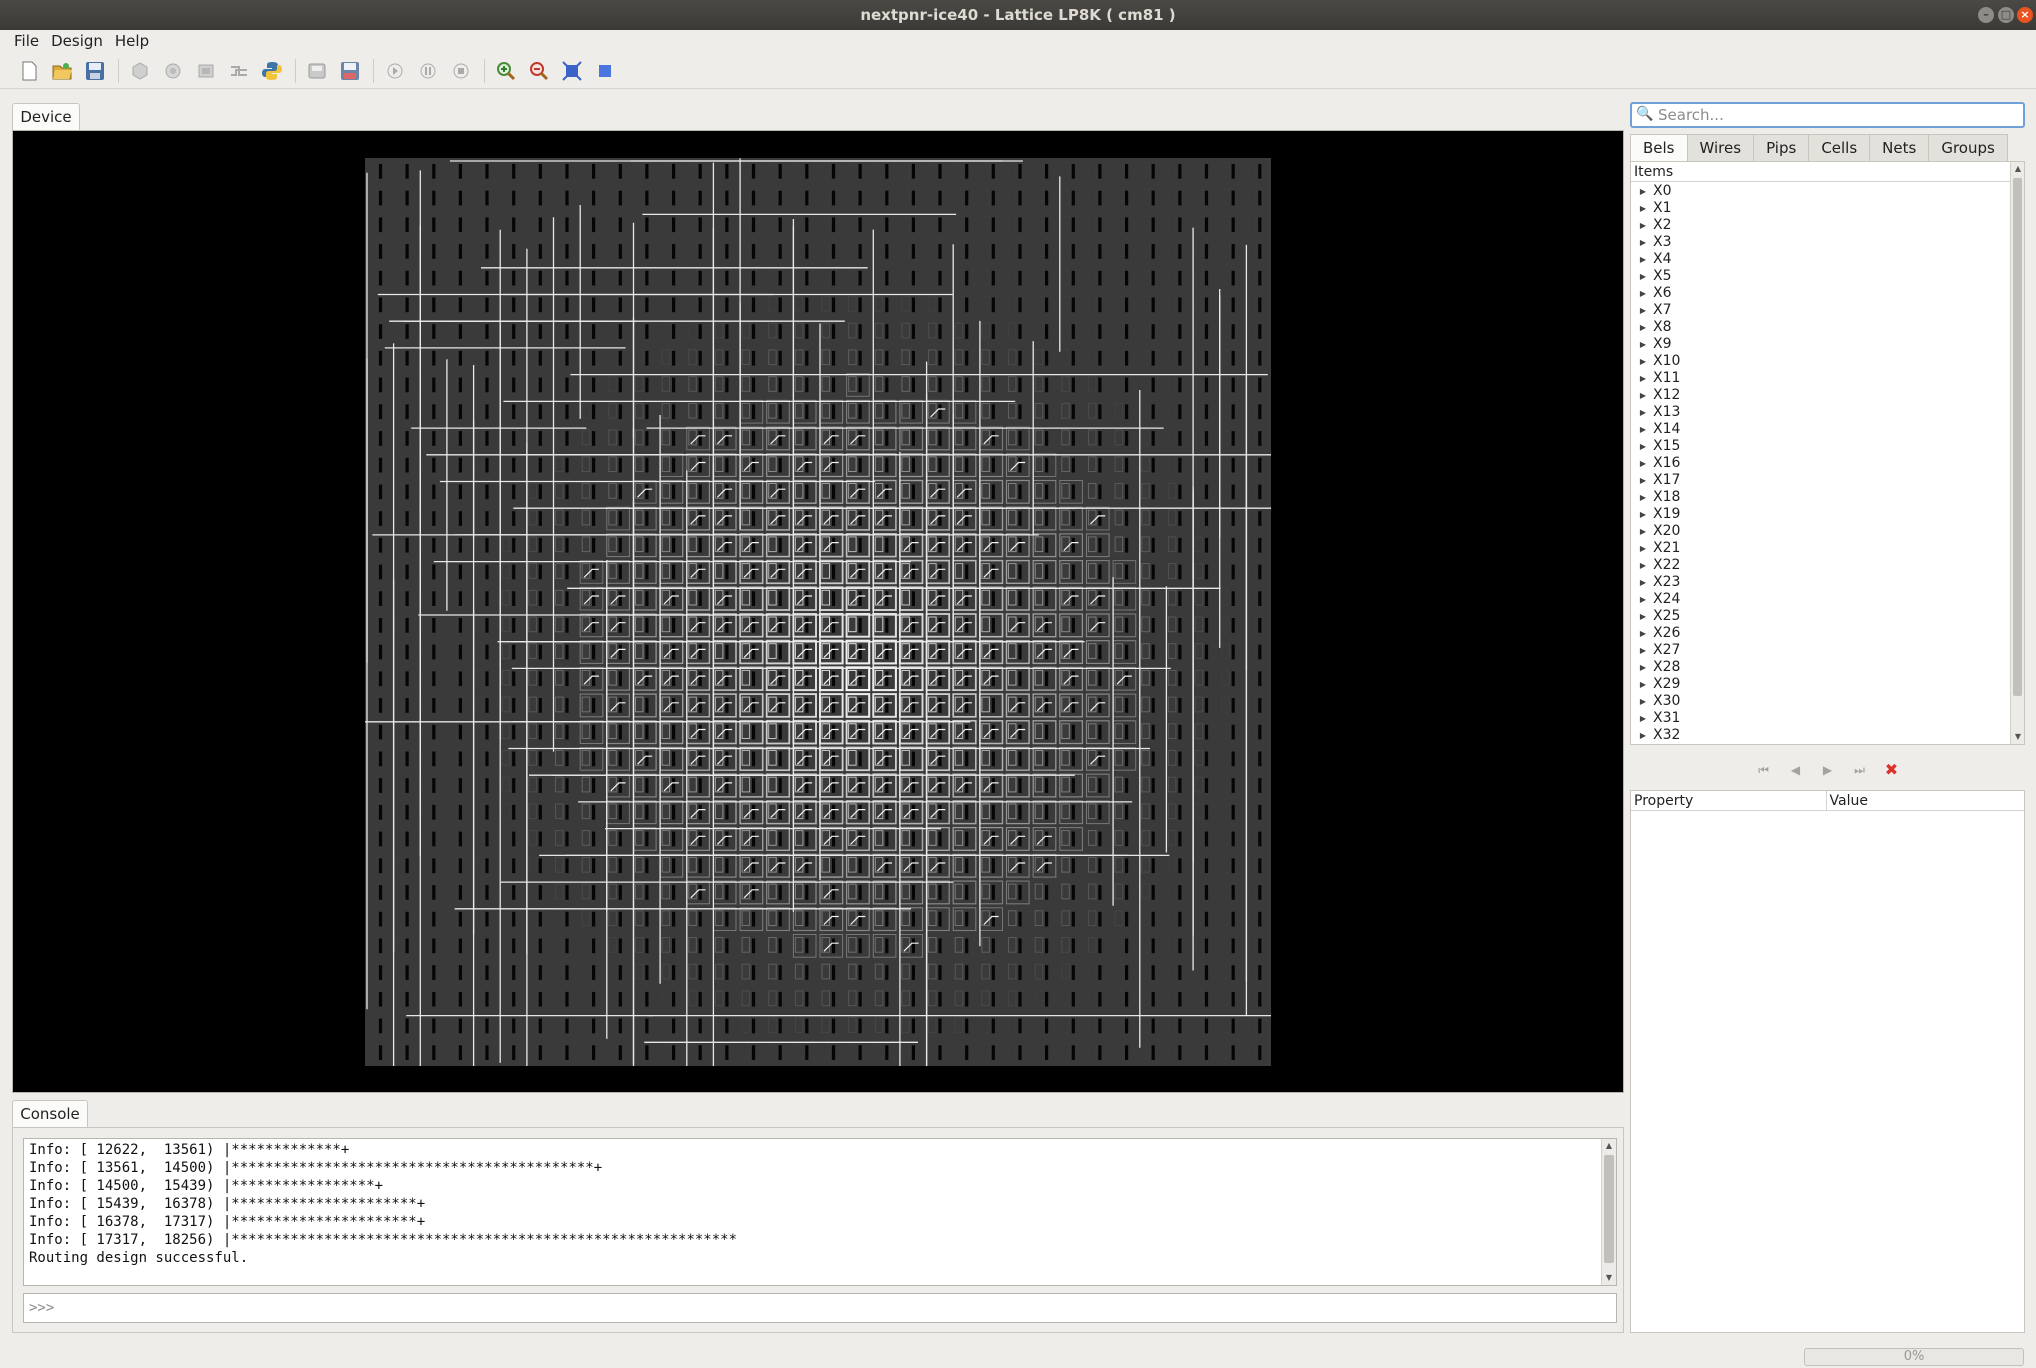 Image resolution: width=2036 pixels, height=1368 pixels. I want to click on tree-item: ▶ X14, so click(1821, 429).